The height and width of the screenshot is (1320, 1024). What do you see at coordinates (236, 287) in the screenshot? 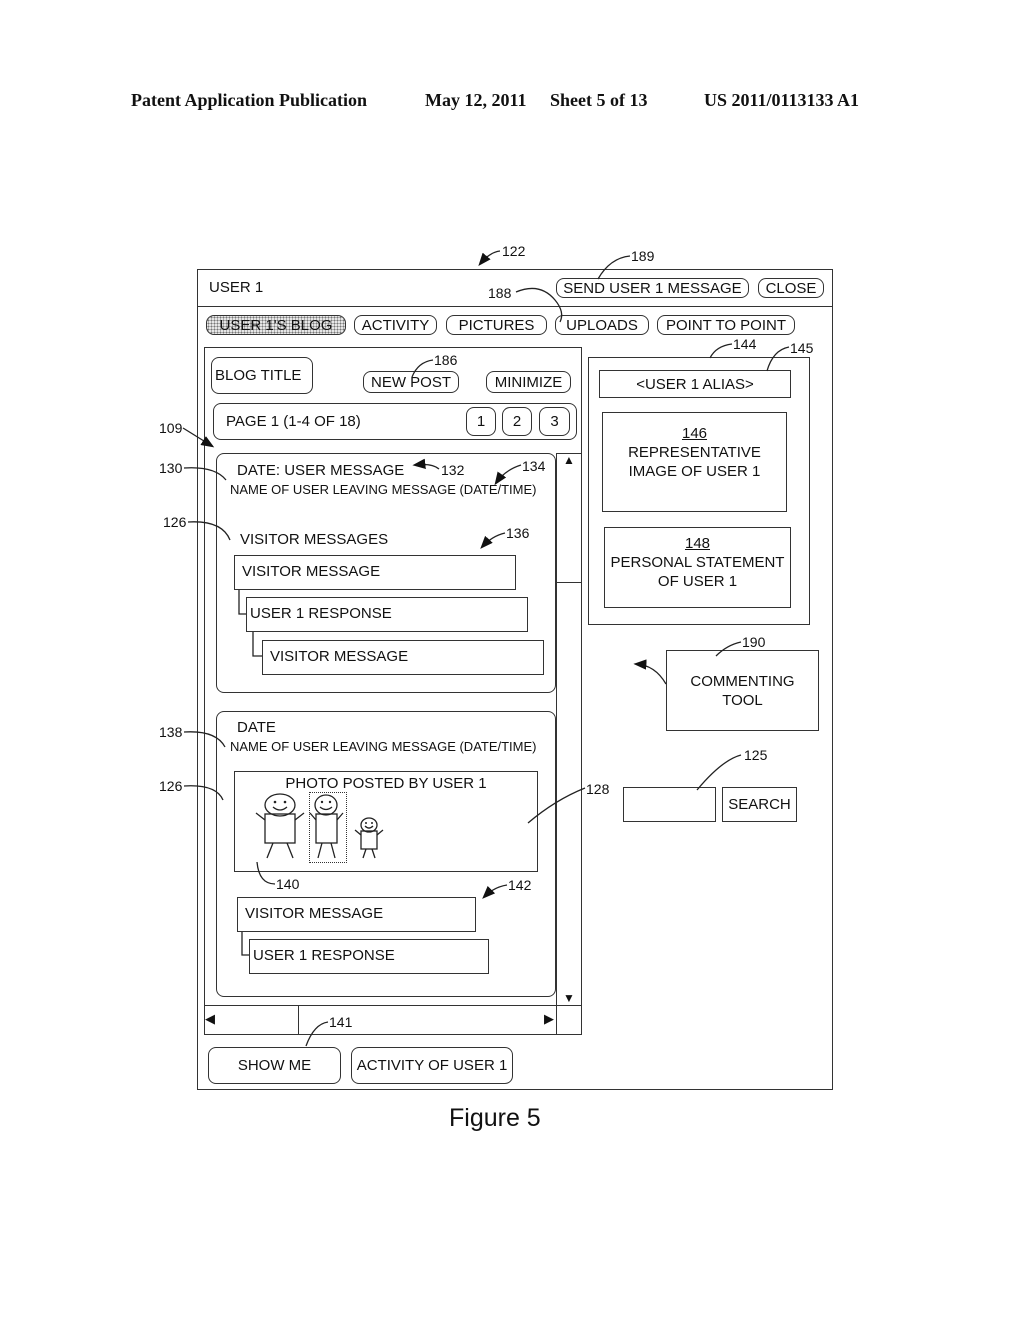
I see `window-title: USER 1` at bounding box center [236, 287].